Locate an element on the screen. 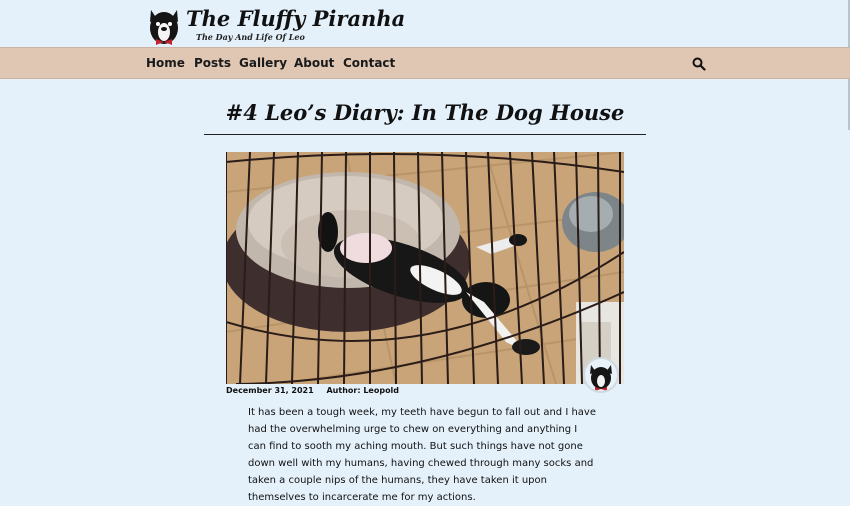 This screenshot has height=506, width=850. author-avatar is located at coordinates (601, 375).